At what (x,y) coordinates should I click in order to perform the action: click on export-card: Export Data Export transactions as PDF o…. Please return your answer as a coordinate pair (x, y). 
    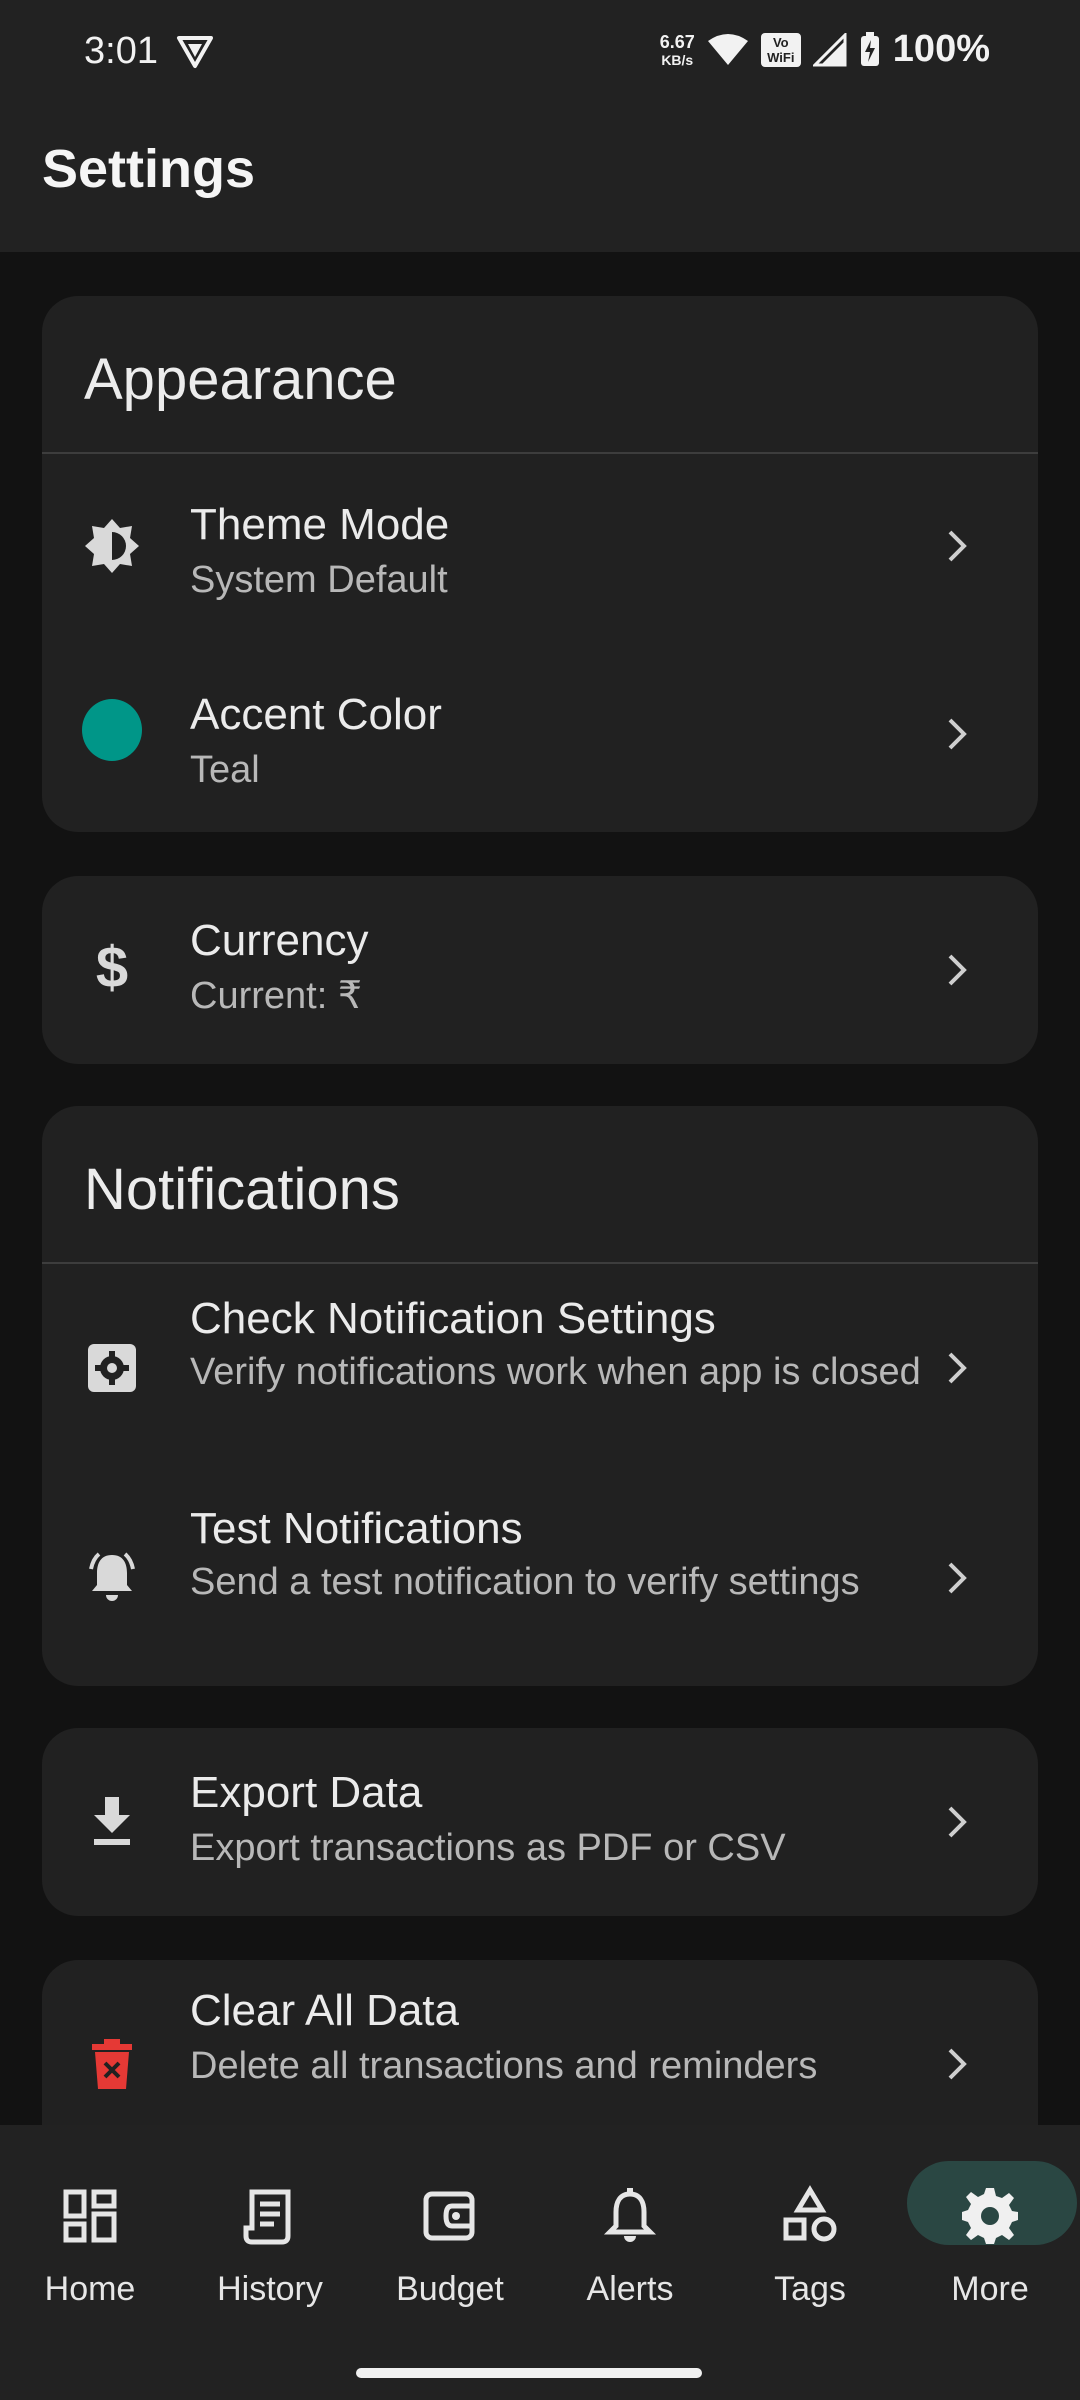
    Looking at the image, I should click on (540, 1822).